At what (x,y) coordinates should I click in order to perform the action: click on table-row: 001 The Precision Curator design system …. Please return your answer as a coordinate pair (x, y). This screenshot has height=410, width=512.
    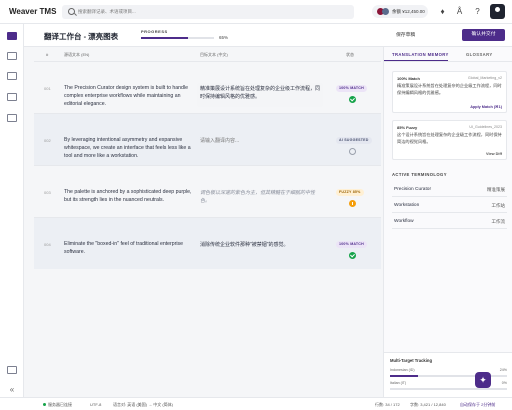
    Looking at the image, I should click on (207, 87).